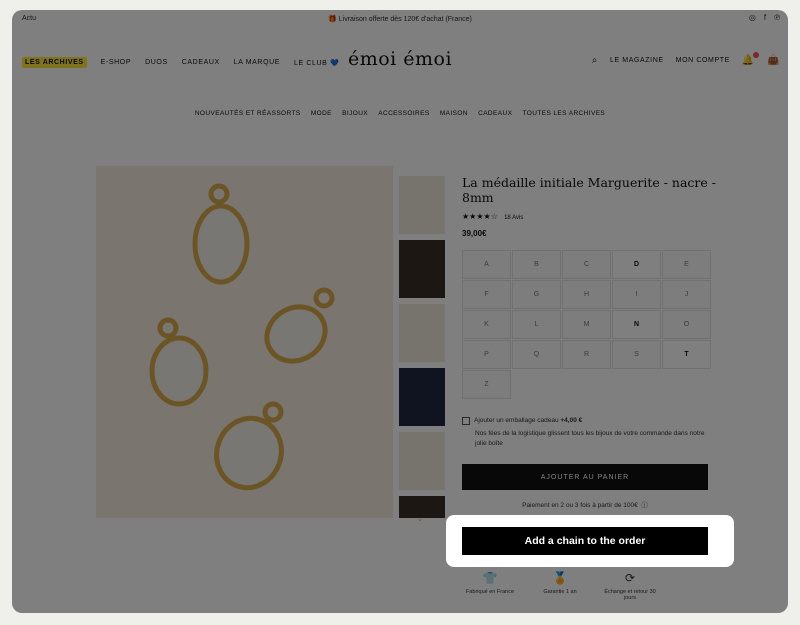 This screenshot has width=800, height=625. I want to click on add-chain-button: Add a chain to the order, so click(585, 541).